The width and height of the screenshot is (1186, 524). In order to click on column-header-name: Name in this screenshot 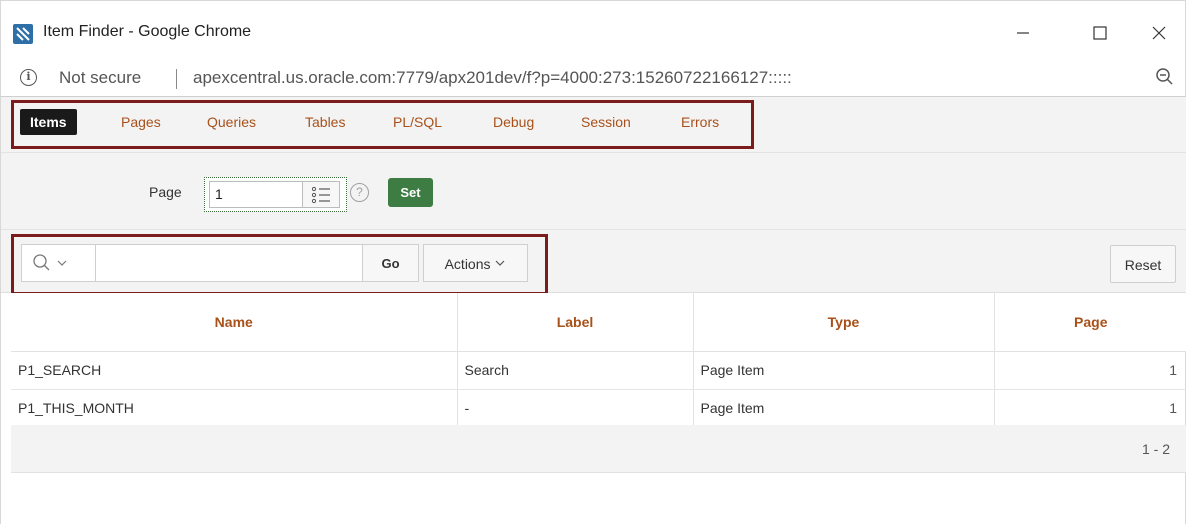, I will do `click(234, 322)`.